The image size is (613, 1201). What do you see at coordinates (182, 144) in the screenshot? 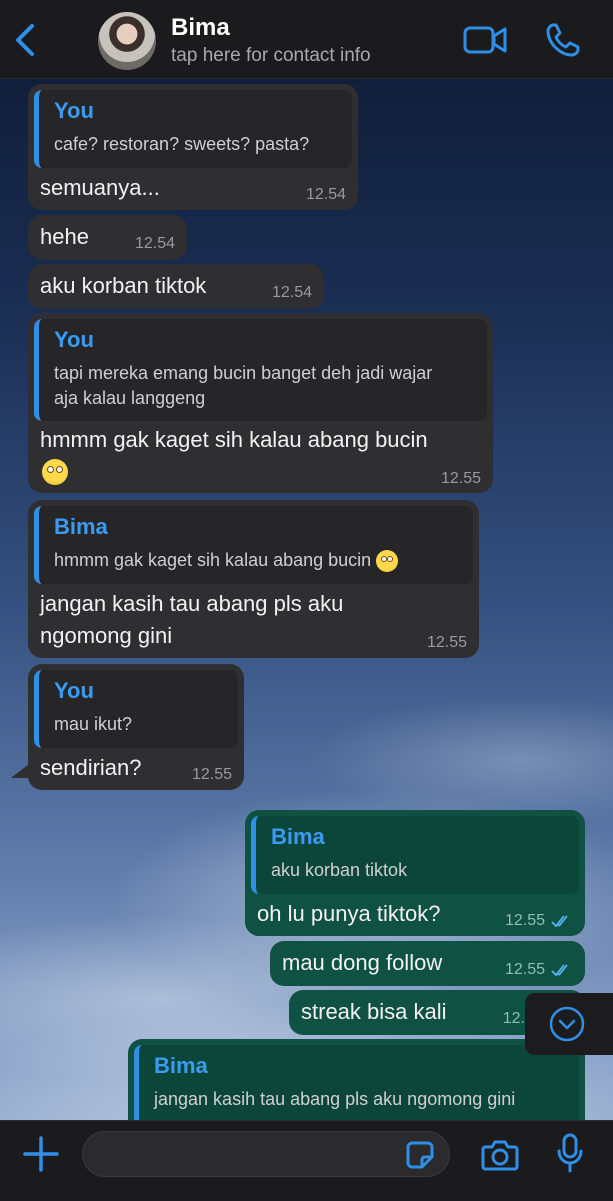
I see `quote-text: cafe? restoran? sweets? pasta?` at bounding box center [182, 144].